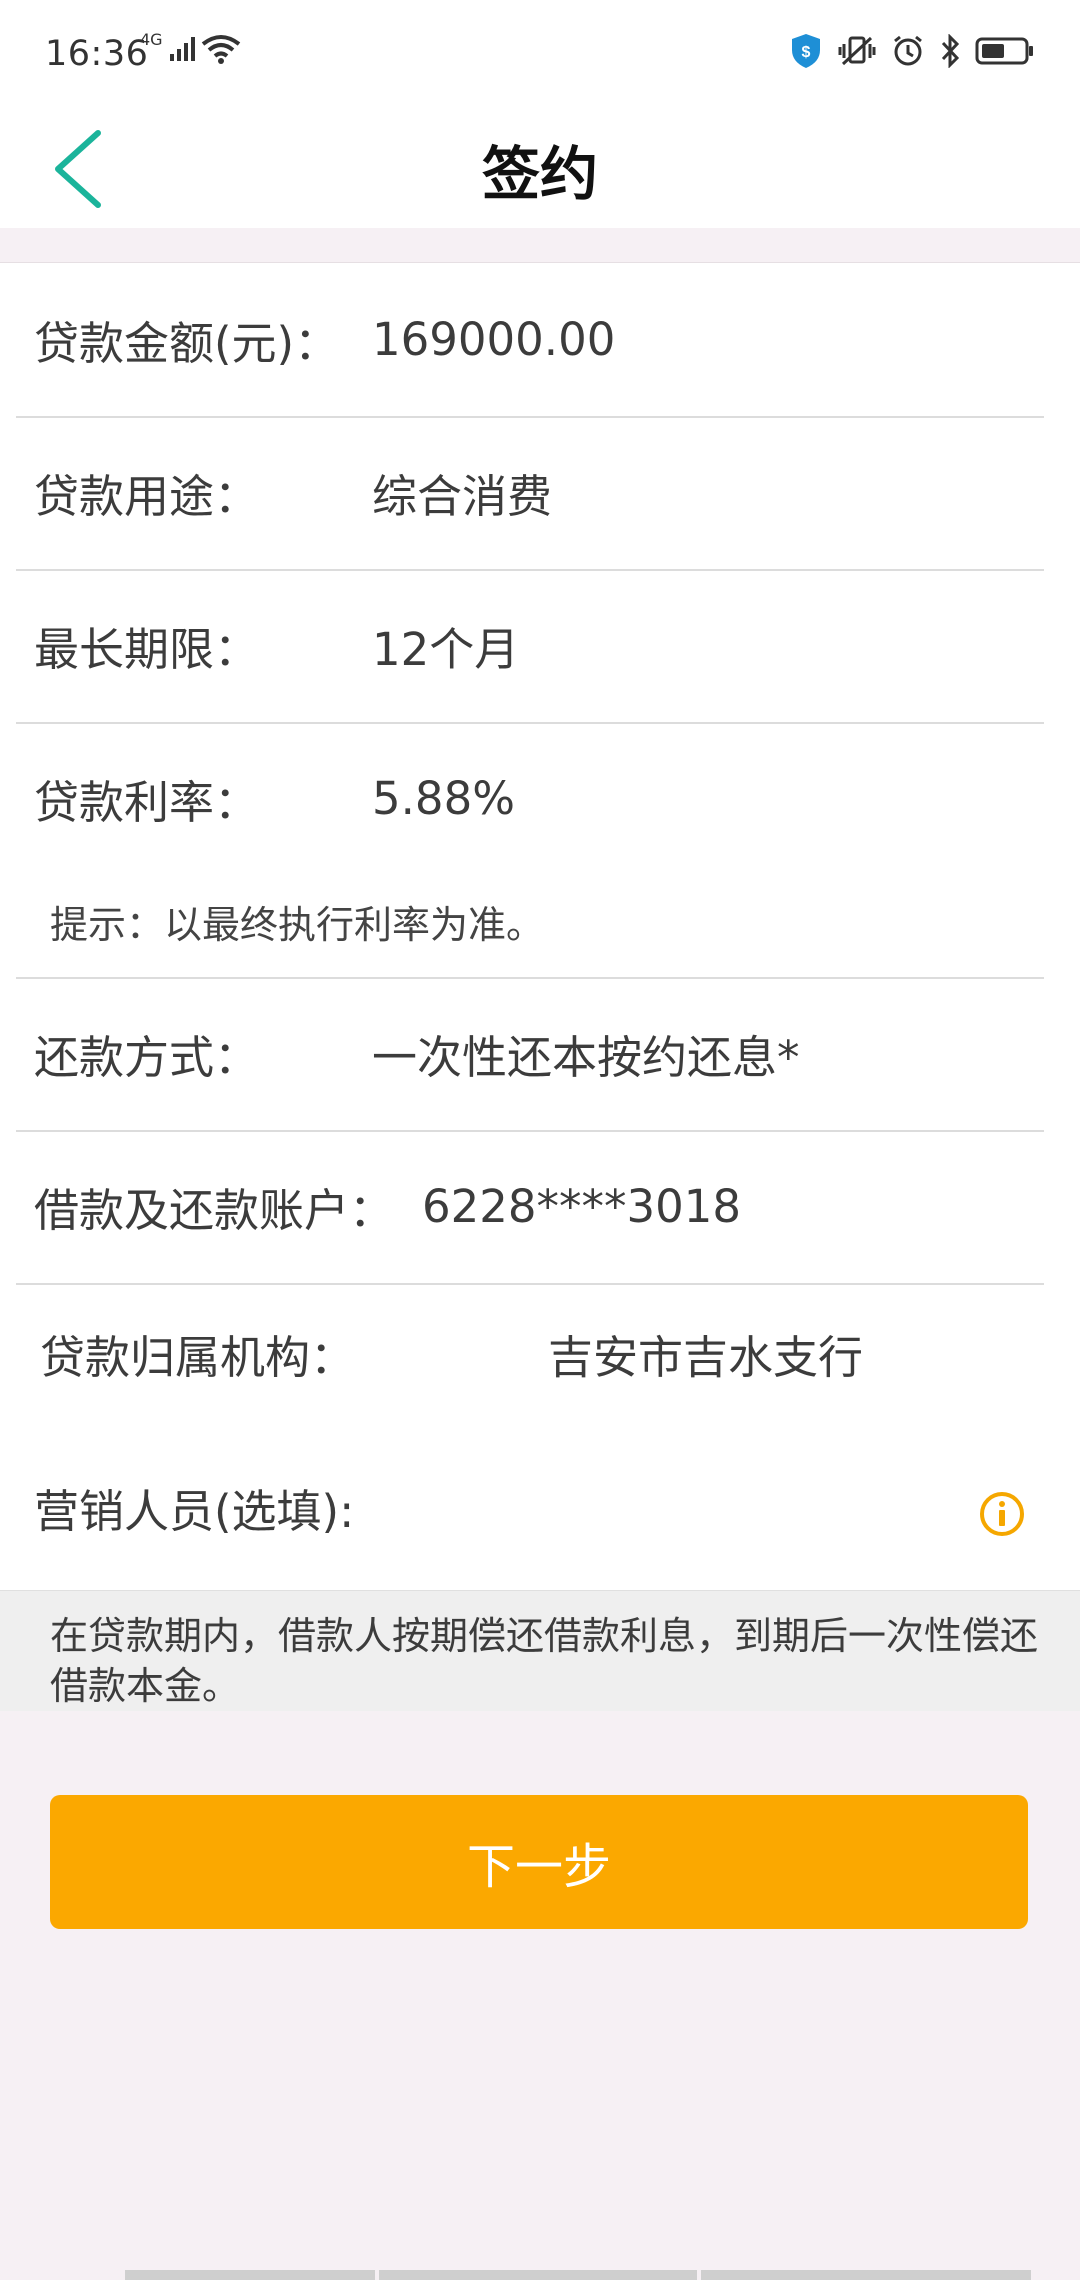  I want to click on nav-bar: 签约, so click(540, 169).